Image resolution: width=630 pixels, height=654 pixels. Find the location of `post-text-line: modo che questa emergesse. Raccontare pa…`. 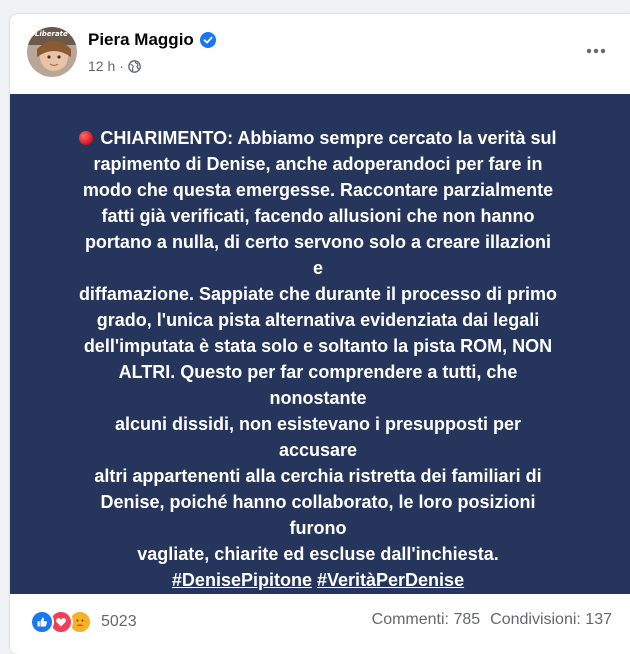

post-text-line: modo che questa emergesse. Raccontare pa… is located at coordinates (318, 190).